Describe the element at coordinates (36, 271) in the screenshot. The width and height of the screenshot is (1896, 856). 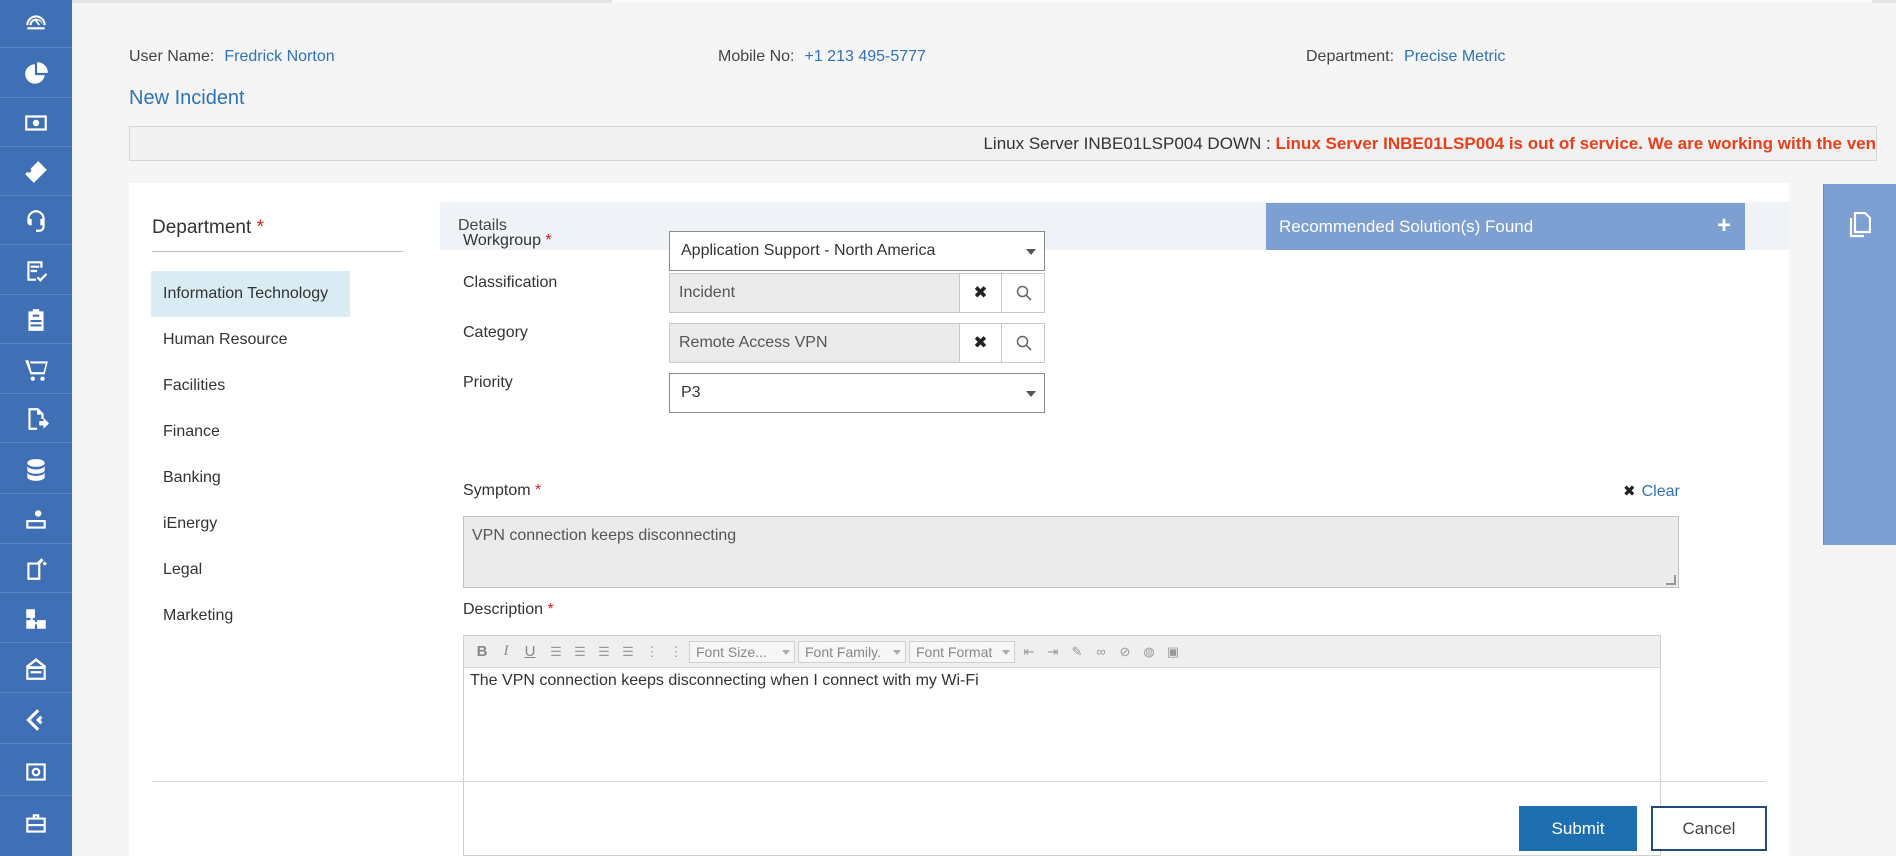
I see `nav-tasks` at that location.